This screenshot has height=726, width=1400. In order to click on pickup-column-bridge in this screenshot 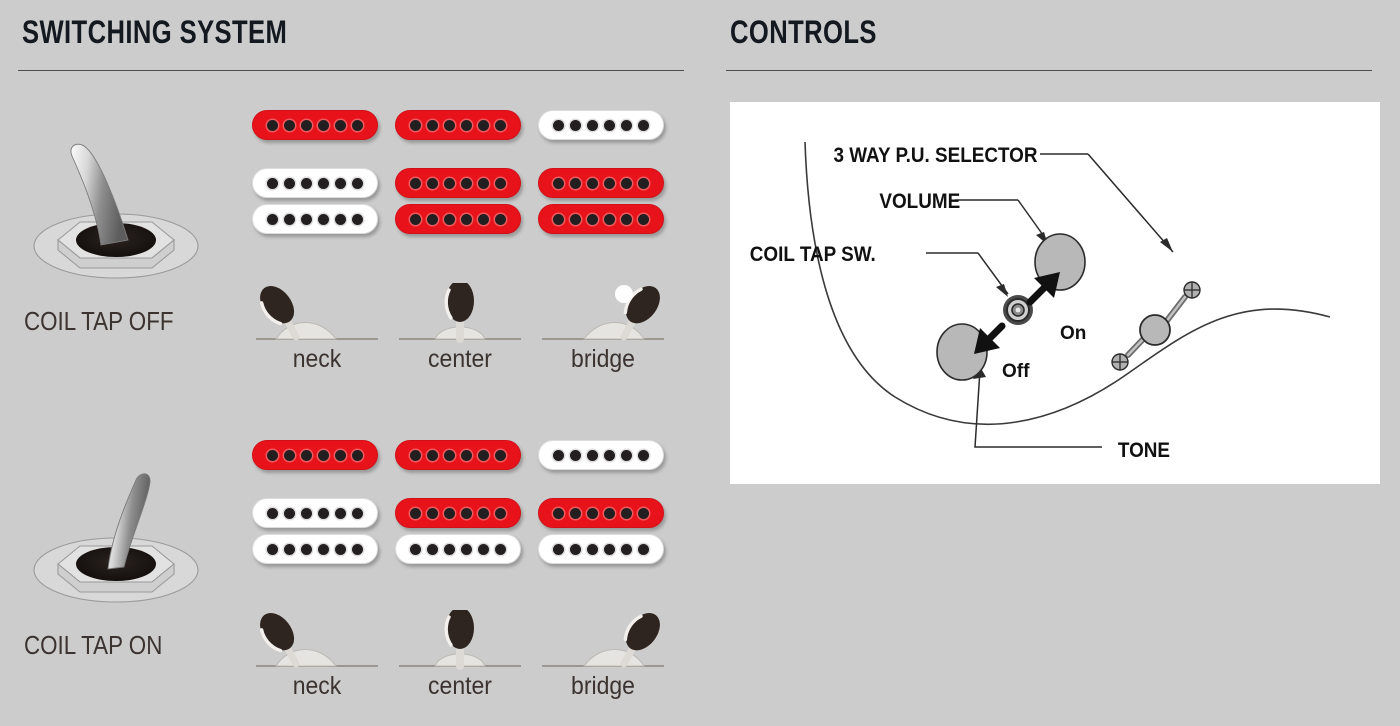, I will do `click(603, 502)`.